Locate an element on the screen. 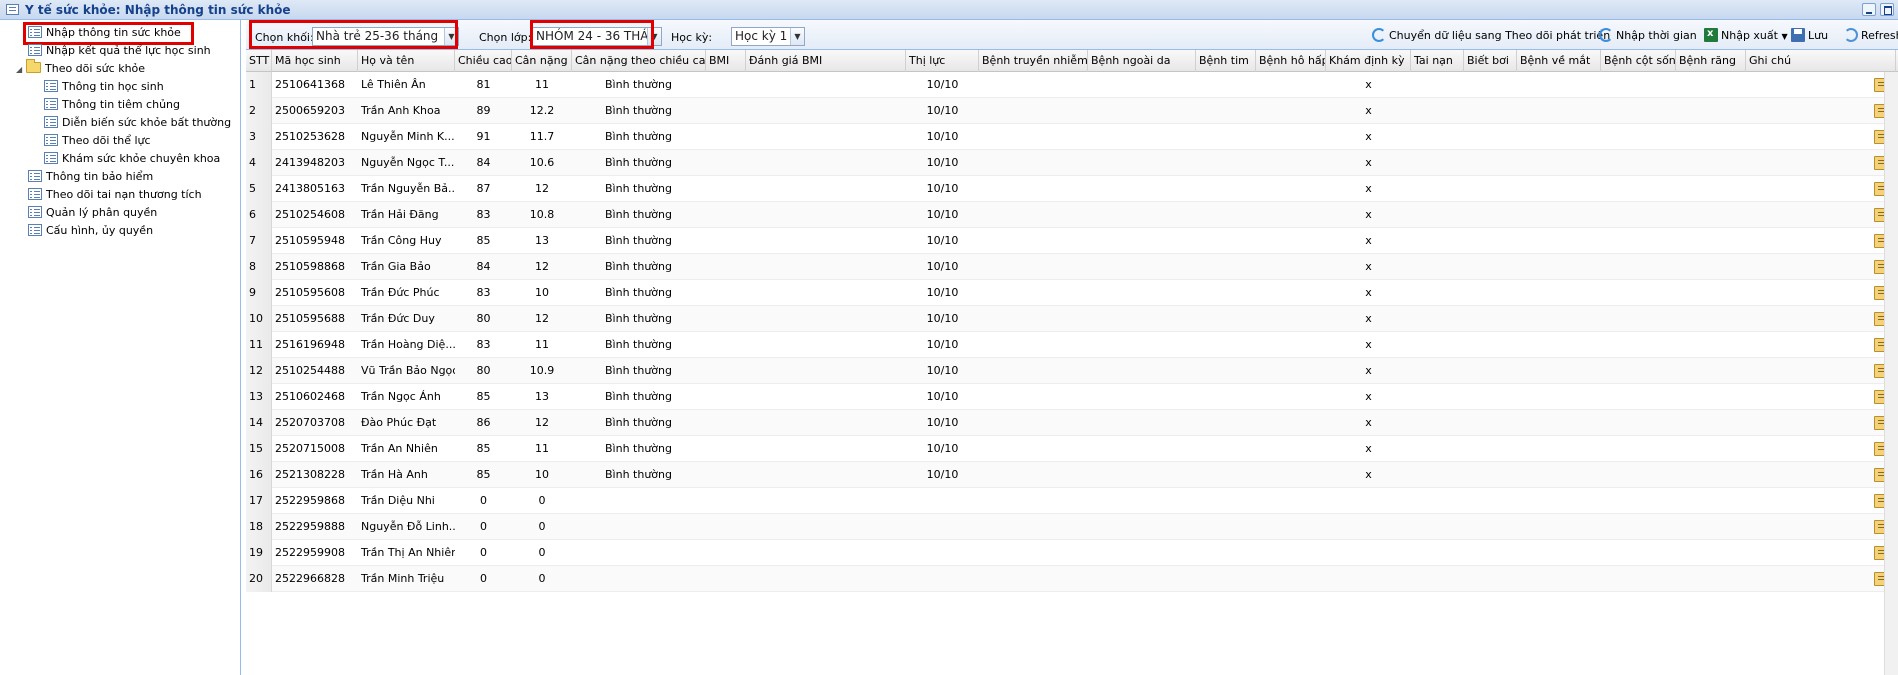 The image size is (1898, 675). cell-kdk is located at coordinates (1368, 527).